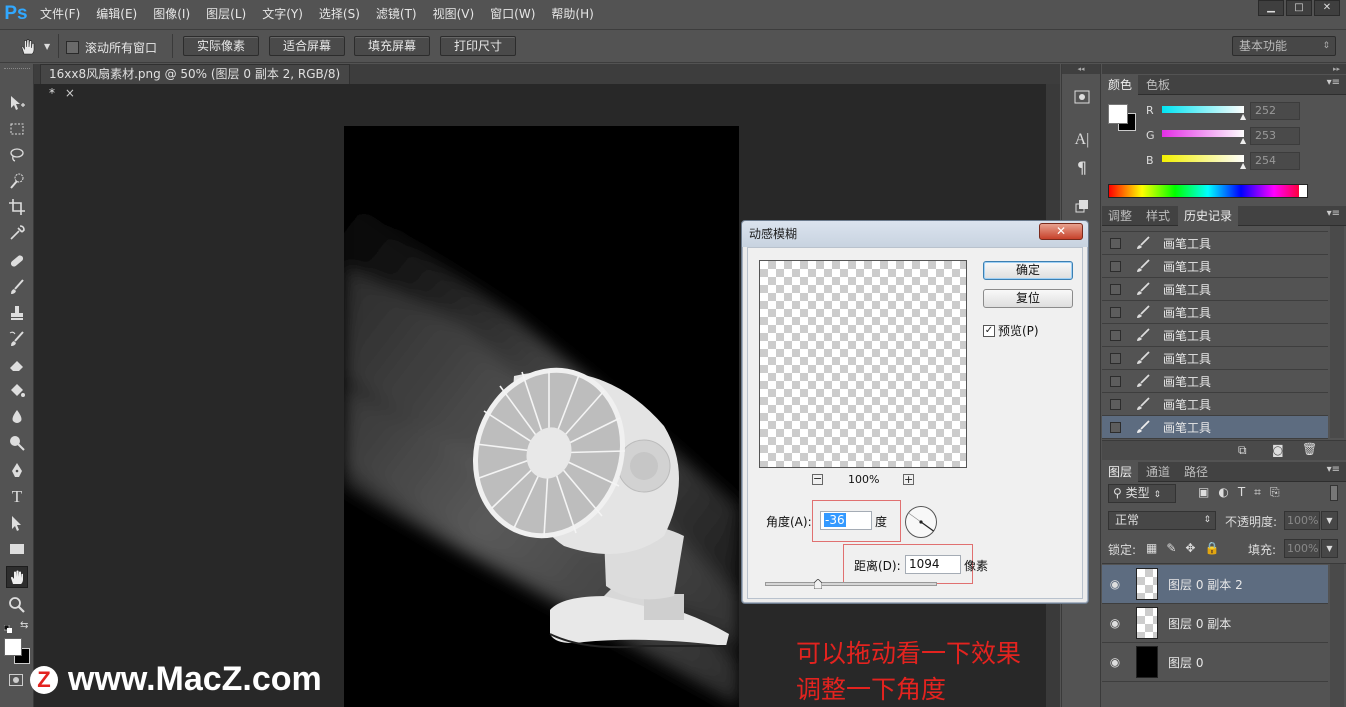 Image resolution: width=1346 pixels, height=707 pixels. I want to click on visibility-eye-icon: ◉, so click(1115, 584).